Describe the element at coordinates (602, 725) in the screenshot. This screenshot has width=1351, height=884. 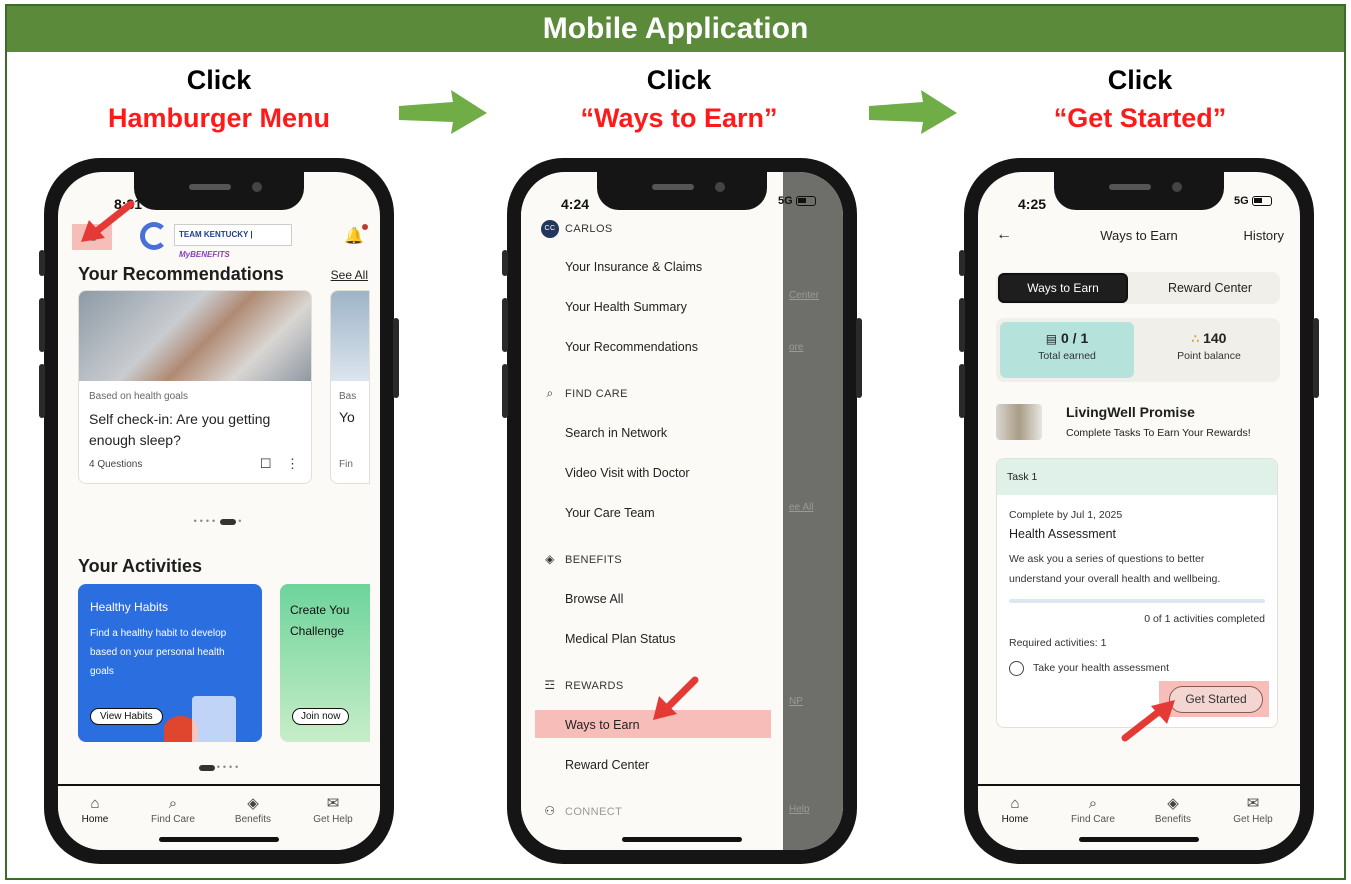
I see `menu-item-ways-to-earn: Ways to Earn` at that location.